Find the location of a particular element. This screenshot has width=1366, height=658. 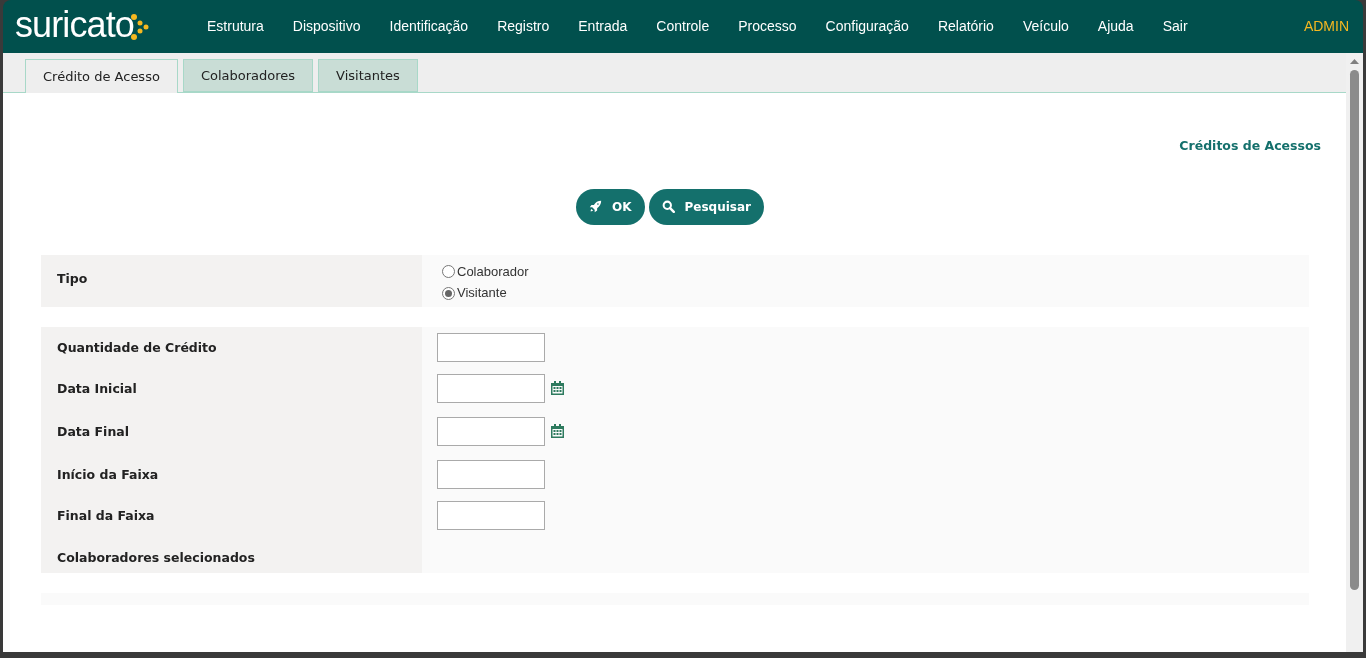

radio-option: Colaborador is located at coordinates (485, 271).